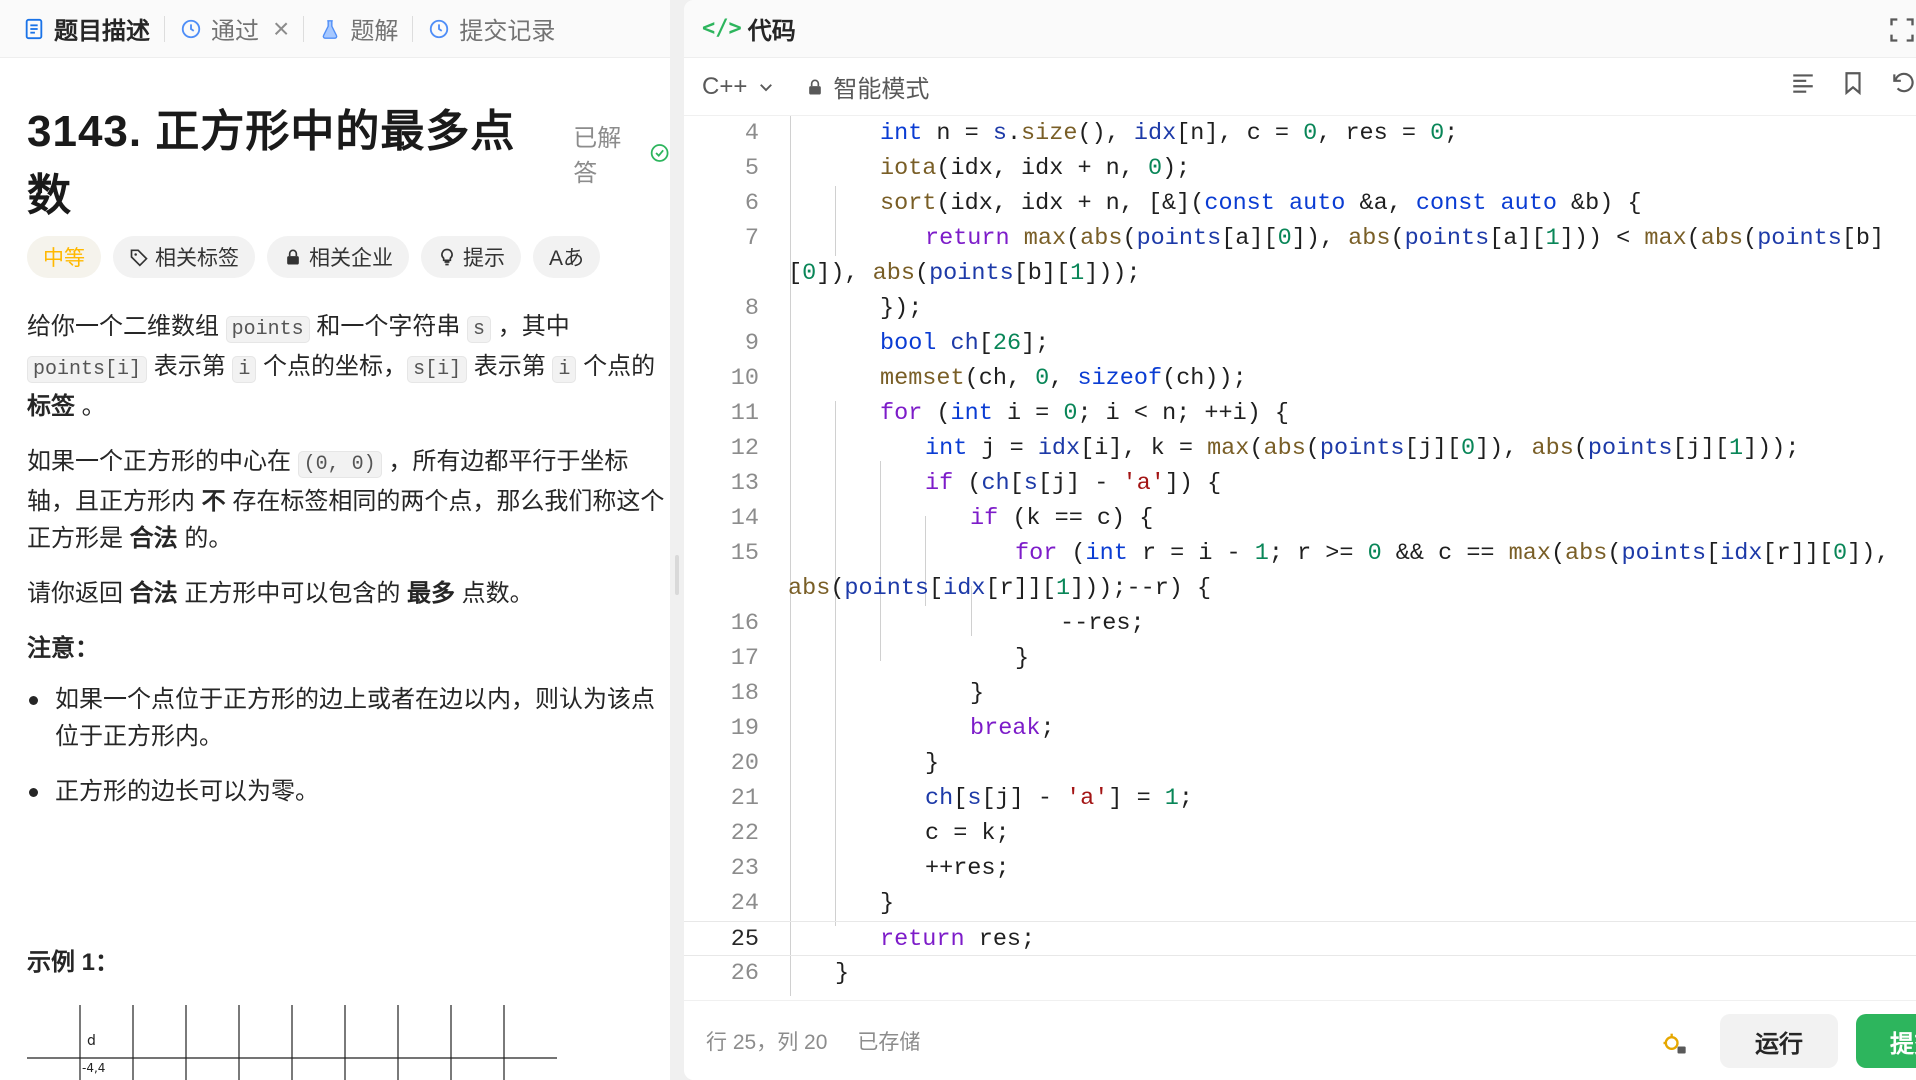 The height and width of the screenshot is (1080, 1916). I want to click on code-line: 14 if (k == c) {, so click(942, 518).